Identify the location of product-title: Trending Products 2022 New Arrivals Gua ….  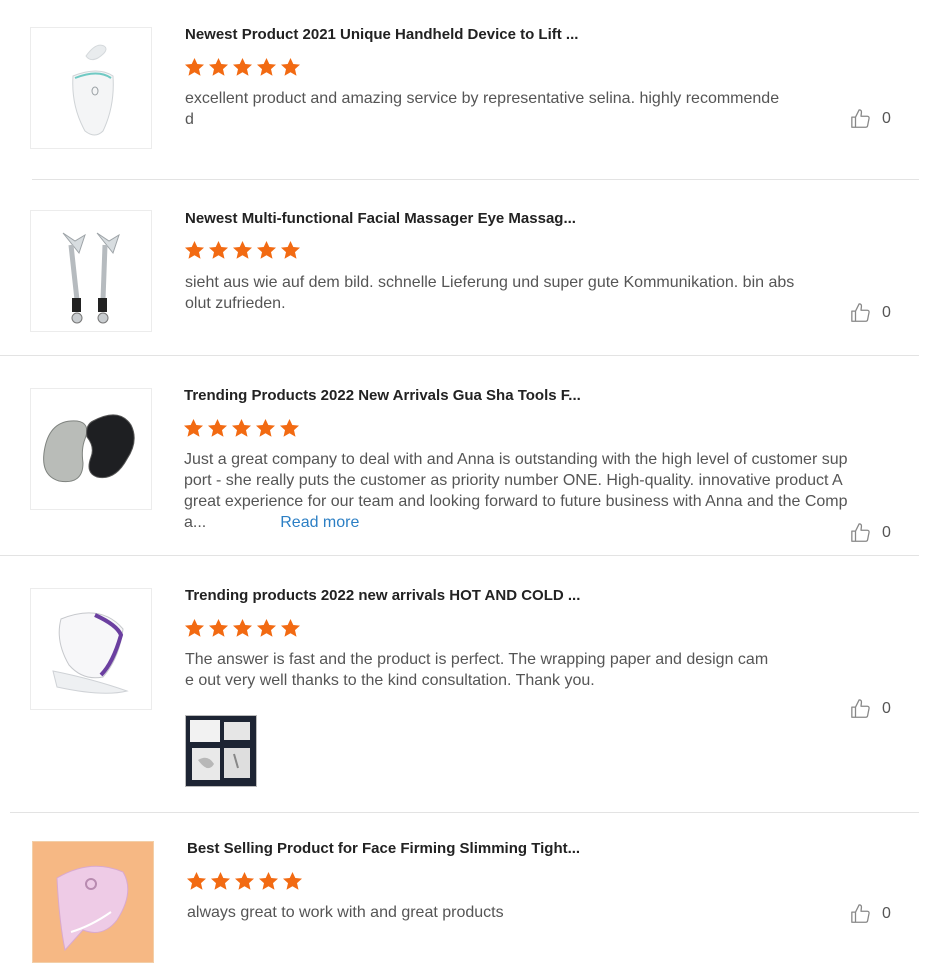
(382, 395).